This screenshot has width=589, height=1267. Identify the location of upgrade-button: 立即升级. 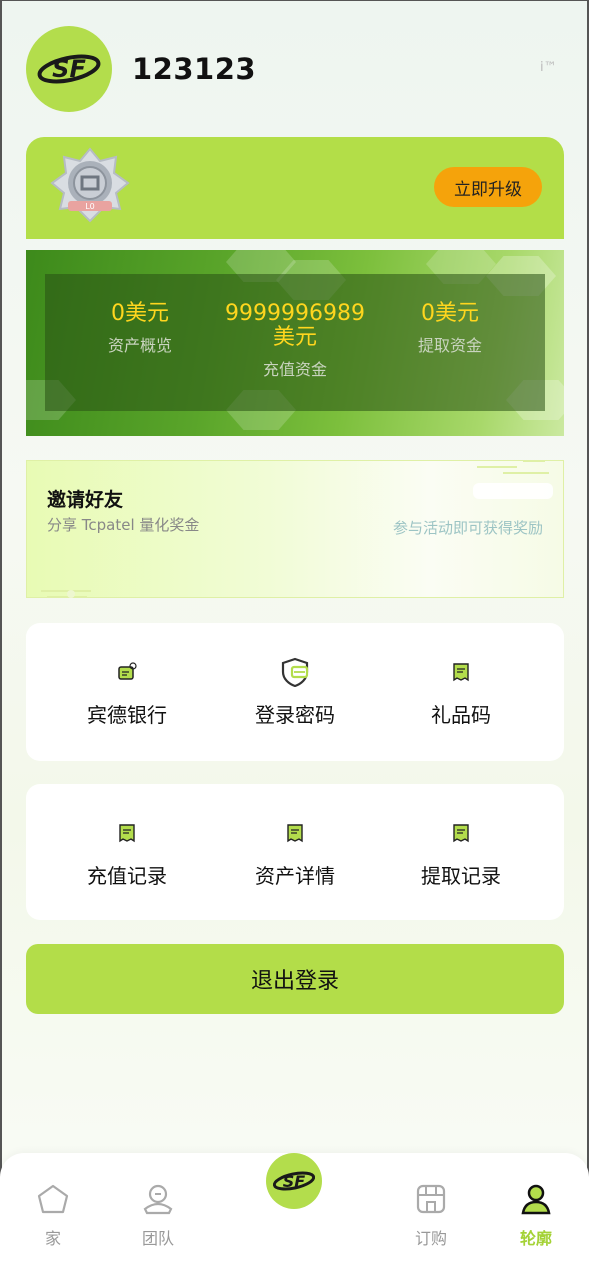
(488, 187).